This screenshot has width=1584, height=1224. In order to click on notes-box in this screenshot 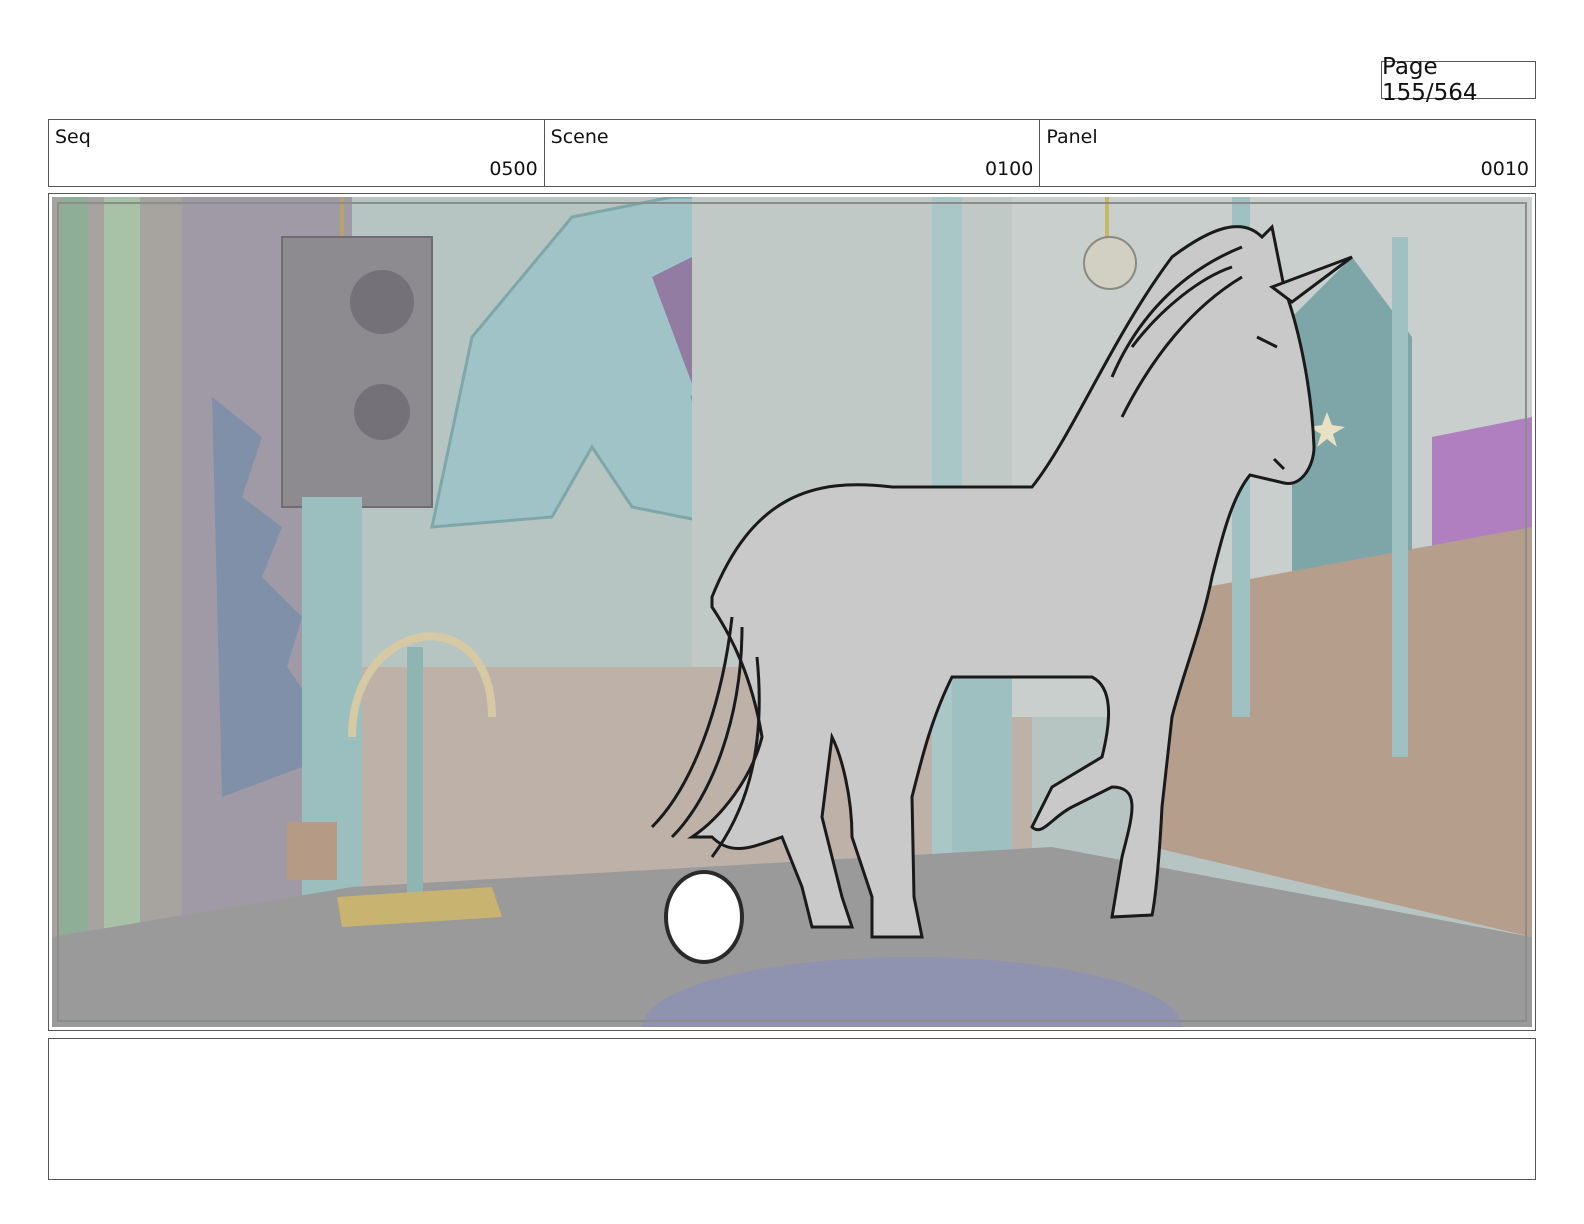, I will do `click(792, 1109)`.